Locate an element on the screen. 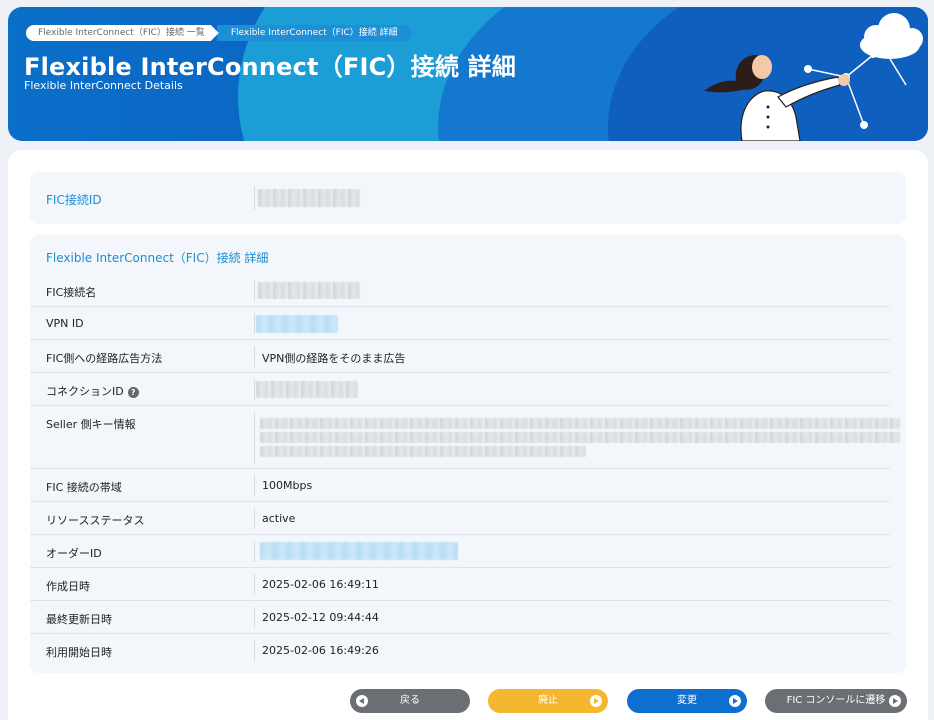 The image size is (934, 720). detail-row-created-at: 作成日時 2025-02-06 16:49:11 is located at coordinates (460, 584).